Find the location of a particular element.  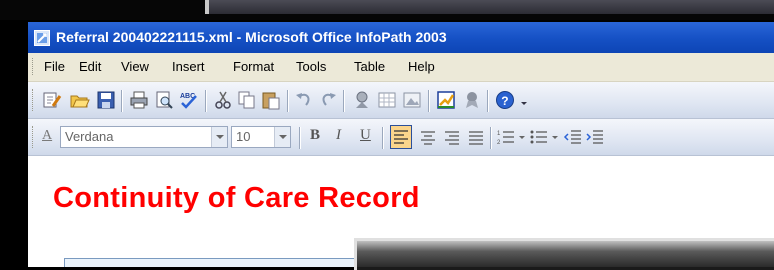

font-size-value: 10 is located at coordinates (243, 136).